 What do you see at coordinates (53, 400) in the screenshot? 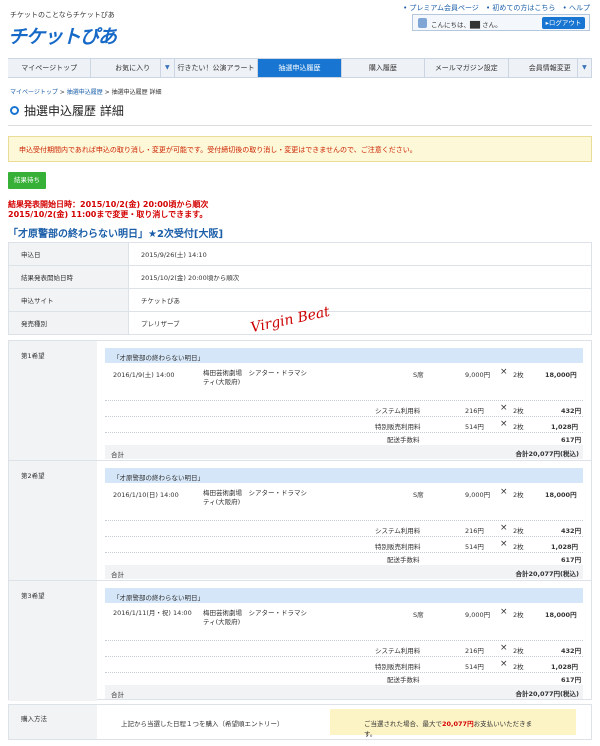
I see `choice-label: 第1希望` at bounding box center [53, 400].